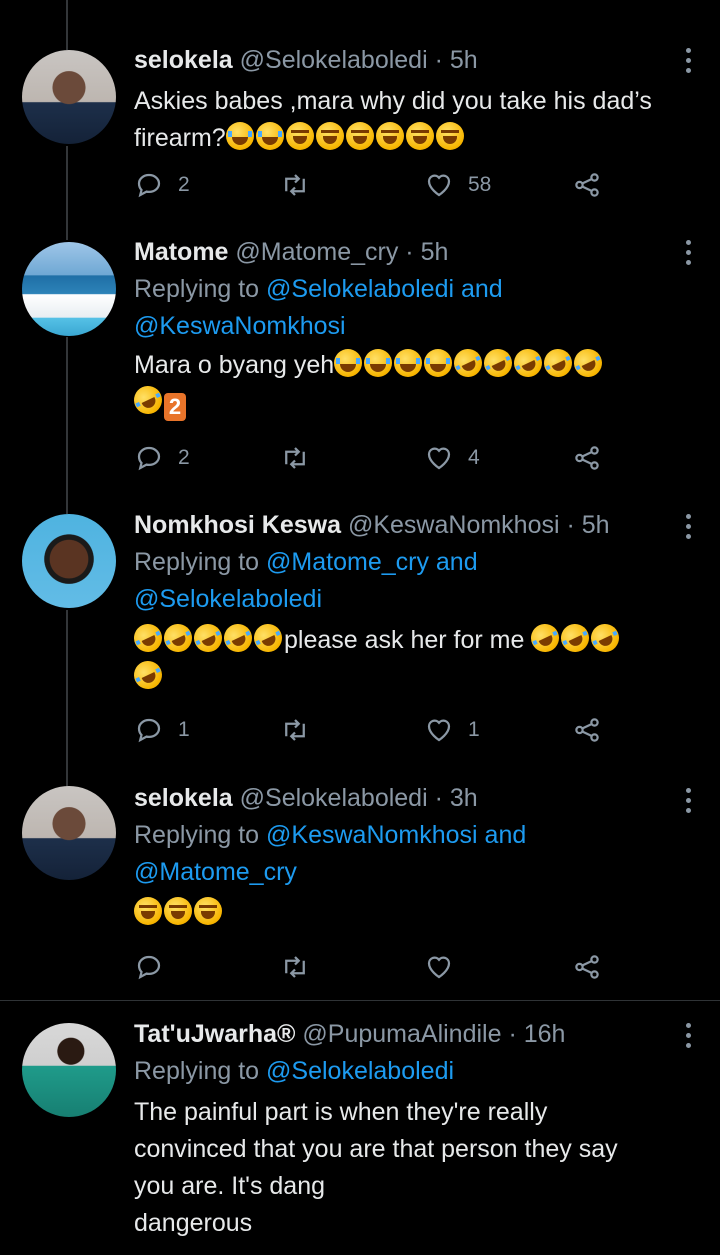 This screenshot has height=1255, width=720. I want to click on tweet-text-line: The painful part is when they're really, so click(341, 1112).